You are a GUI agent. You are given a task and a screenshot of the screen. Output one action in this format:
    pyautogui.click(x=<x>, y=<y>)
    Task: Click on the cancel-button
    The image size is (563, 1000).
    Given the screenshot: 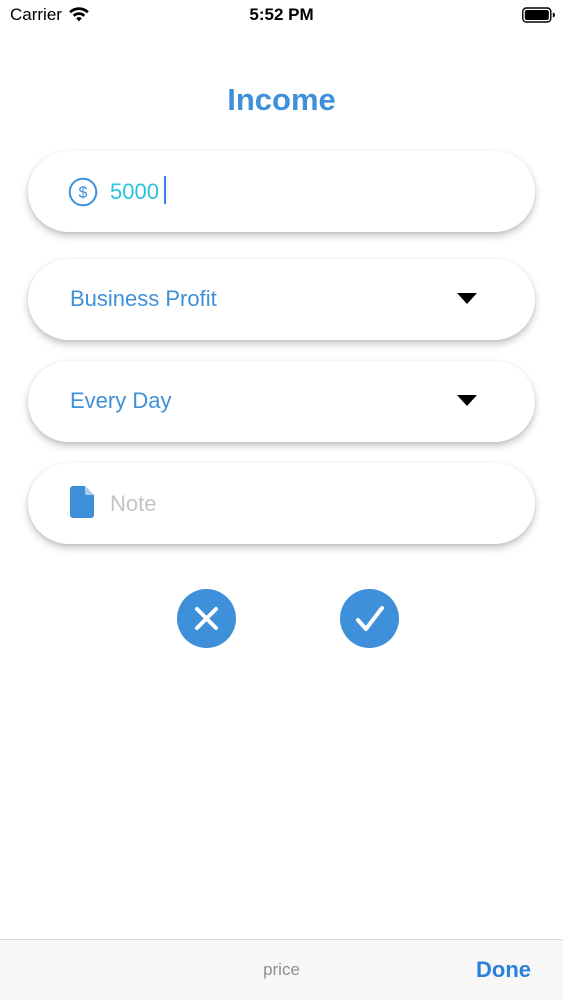 What is the action you would take?
    pyautogui.click(x=206, y=618)
    